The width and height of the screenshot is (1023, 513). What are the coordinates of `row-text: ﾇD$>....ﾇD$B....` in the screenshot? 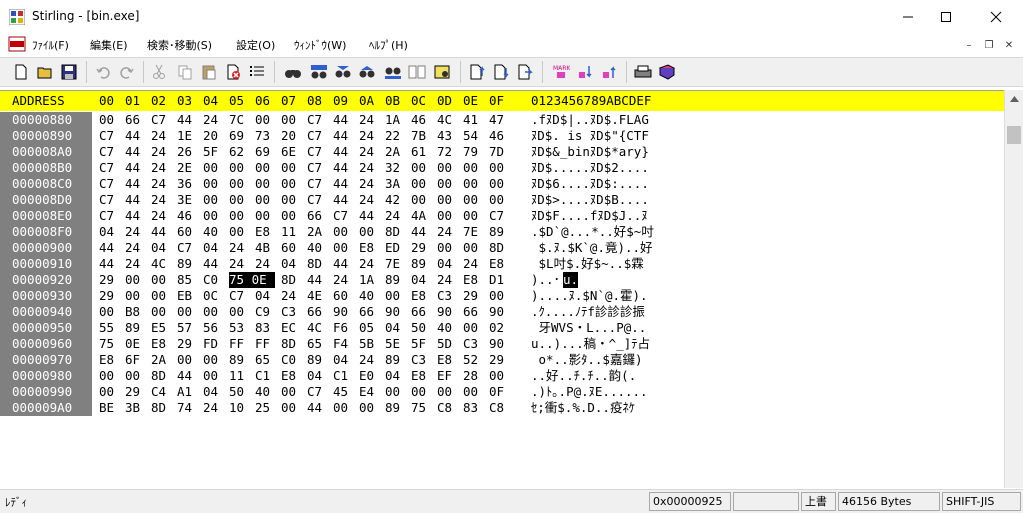 It's located at (590, 200).